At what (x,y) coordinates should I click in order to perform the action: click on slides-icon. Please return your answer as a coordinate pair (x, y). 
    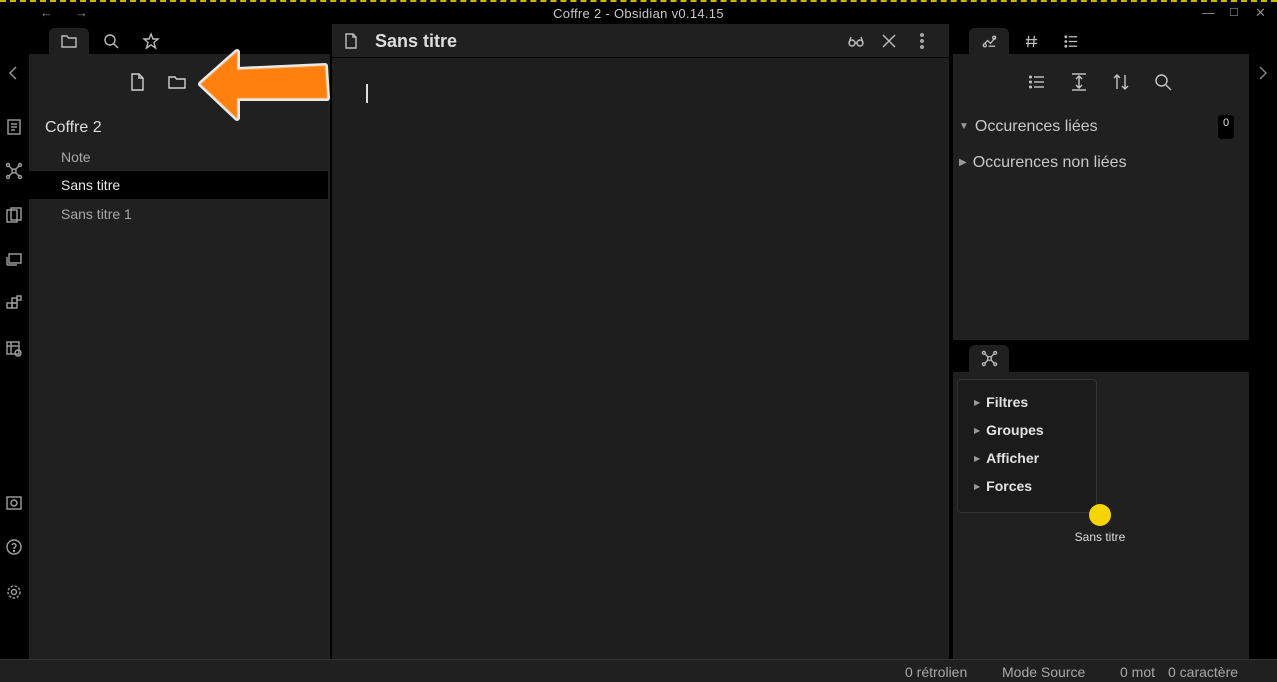
    Looking at the image, I should click on (14, 259).